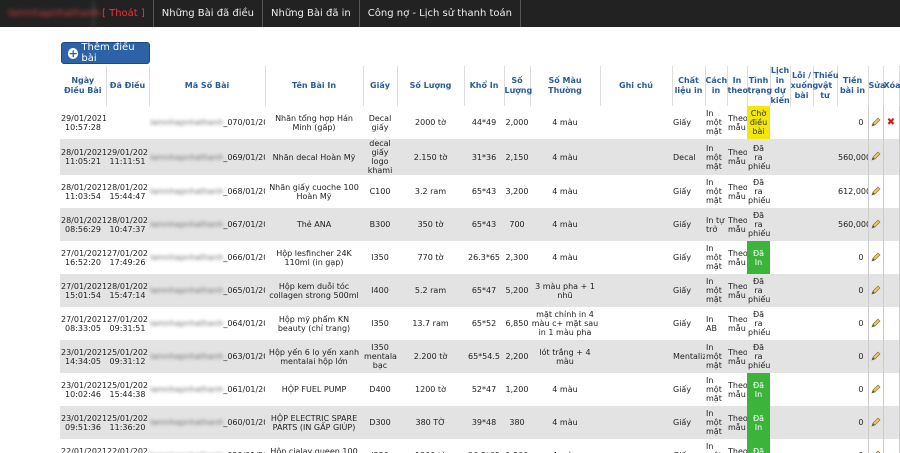  Describe the element at coordinates (565, 86) in the screenshot. I see `header-col-colors: Số Màu Thường` at that location.